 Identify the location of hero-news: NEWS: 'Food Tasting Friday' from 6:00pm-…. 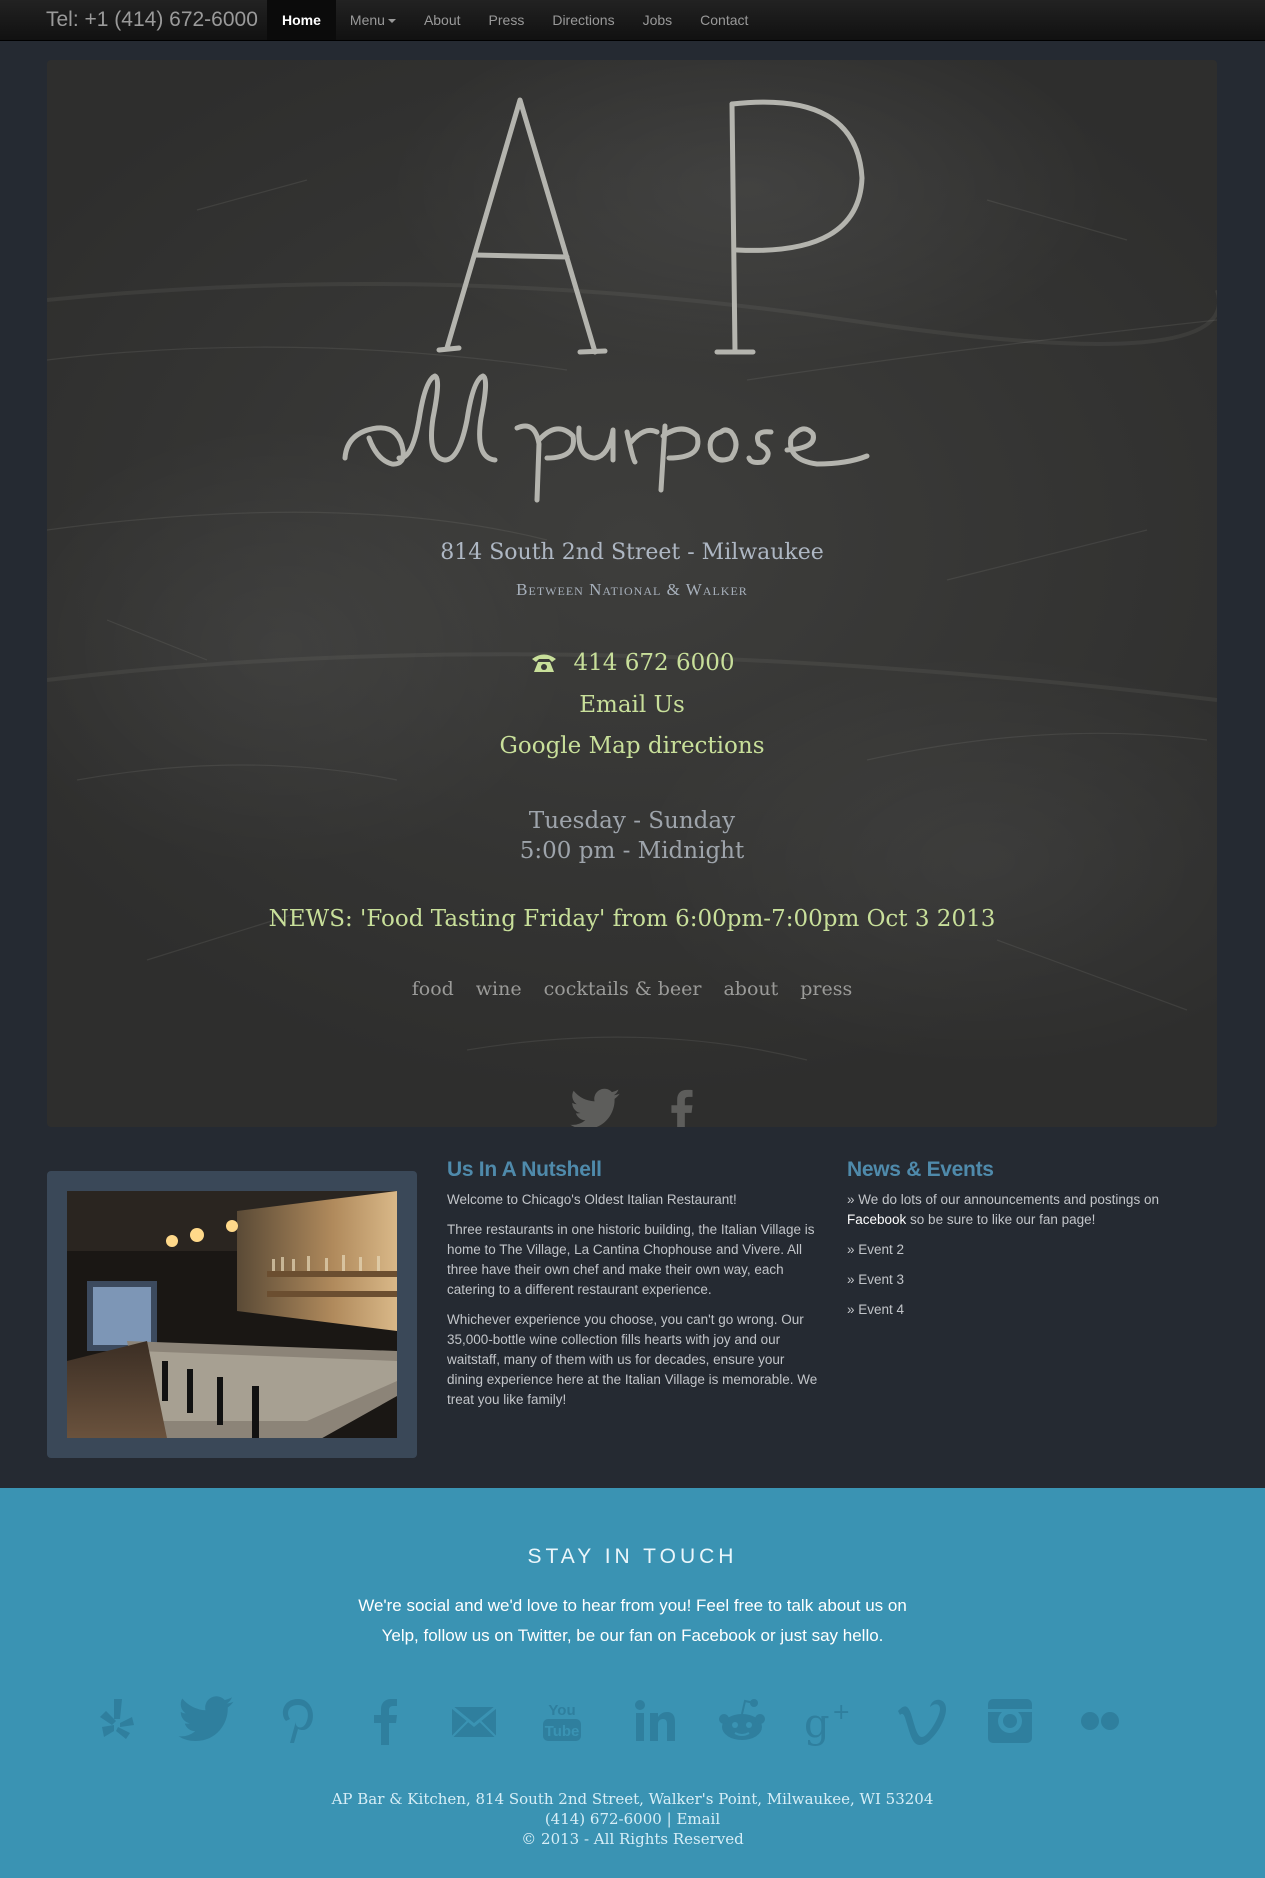
(632, 919).